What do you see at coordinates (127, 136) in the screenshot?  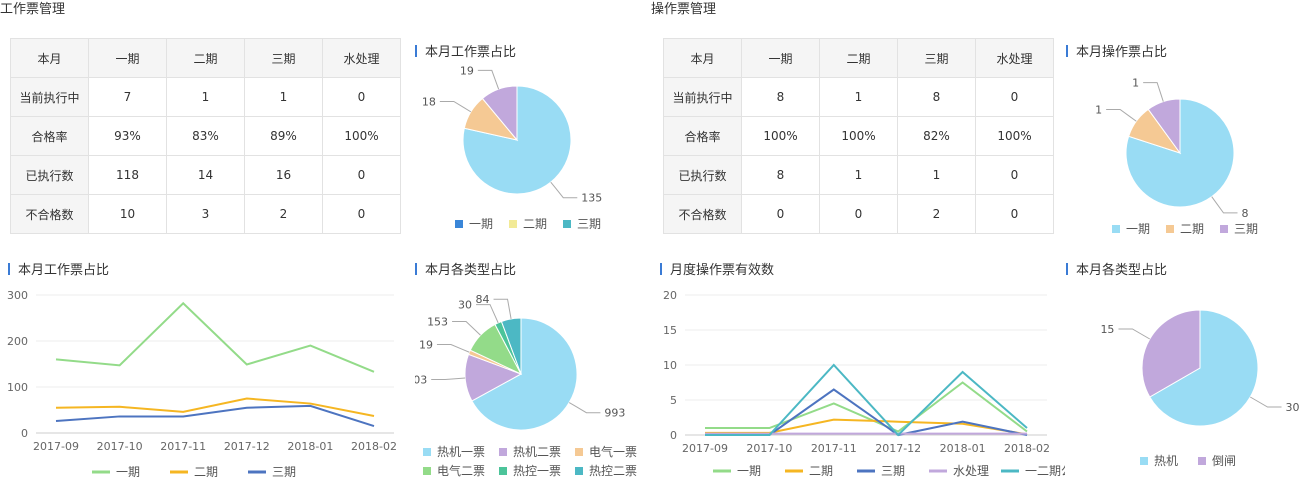 I see `table-cell: 93%` at bounding box center [127, 136].